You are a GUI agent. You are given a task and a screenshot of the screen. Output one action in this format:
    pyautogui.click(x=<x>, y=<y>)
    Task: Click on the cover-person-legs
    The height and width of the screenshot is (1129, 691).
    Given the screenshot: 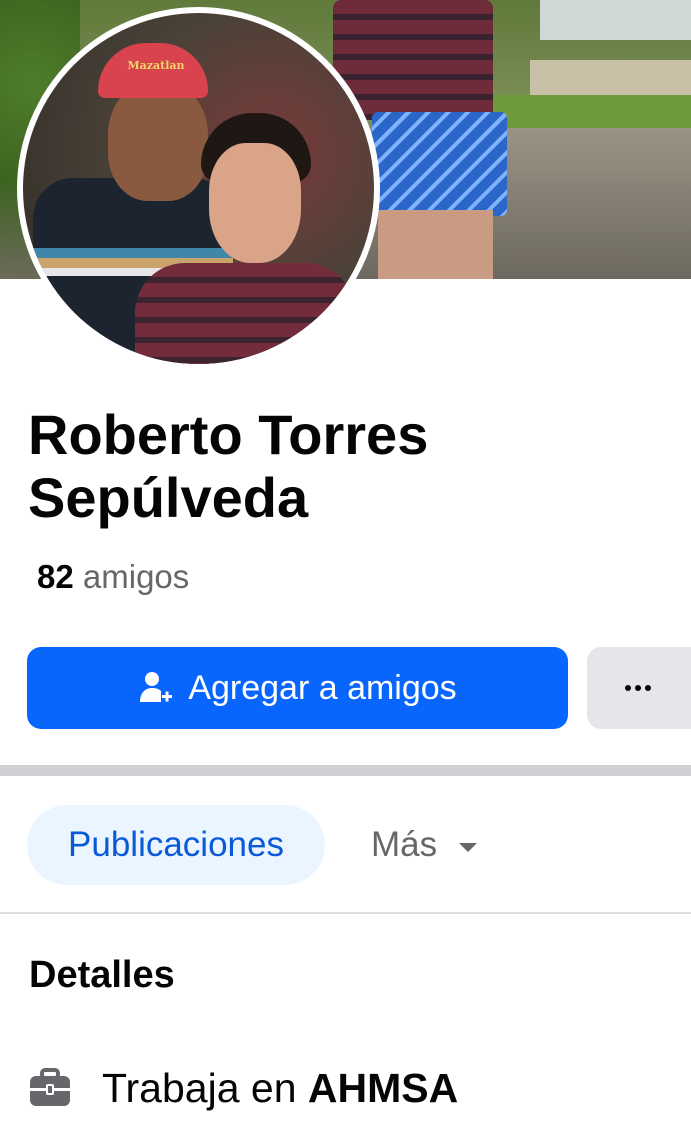 What is the action you would take?
    pyautogui.click(x=435, y=244)
    